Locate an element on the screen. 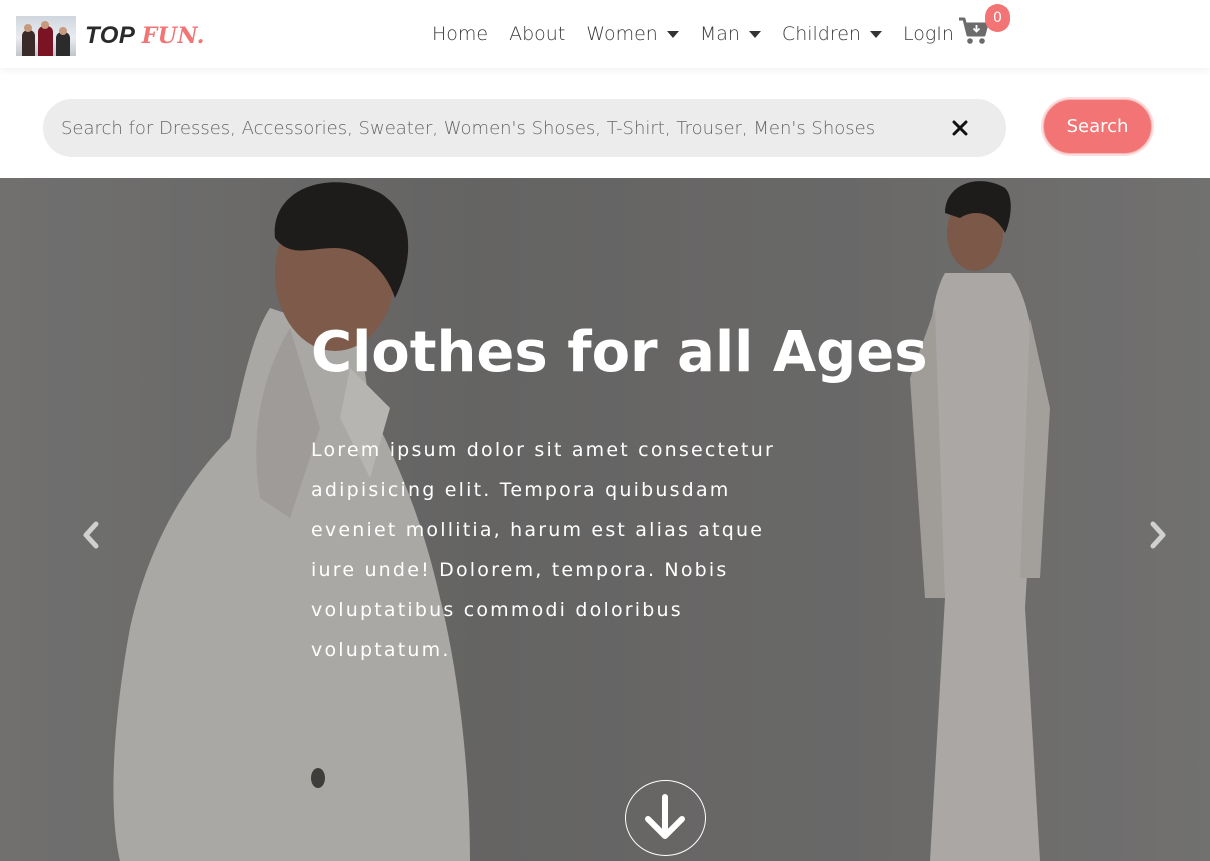 Image resolution: width=1210 pixels, height=861 pixels. hero-title: Clothes for all Ages is located at coordinates (619, 352).